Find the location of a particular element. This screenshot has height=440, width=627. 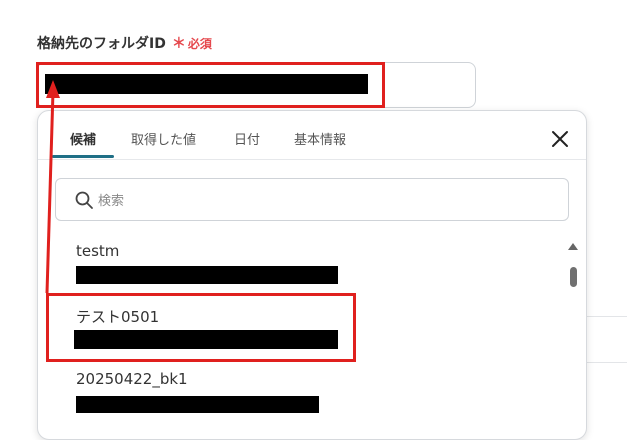

required-asterisk: ＊ is located at coordinates (178, 44).